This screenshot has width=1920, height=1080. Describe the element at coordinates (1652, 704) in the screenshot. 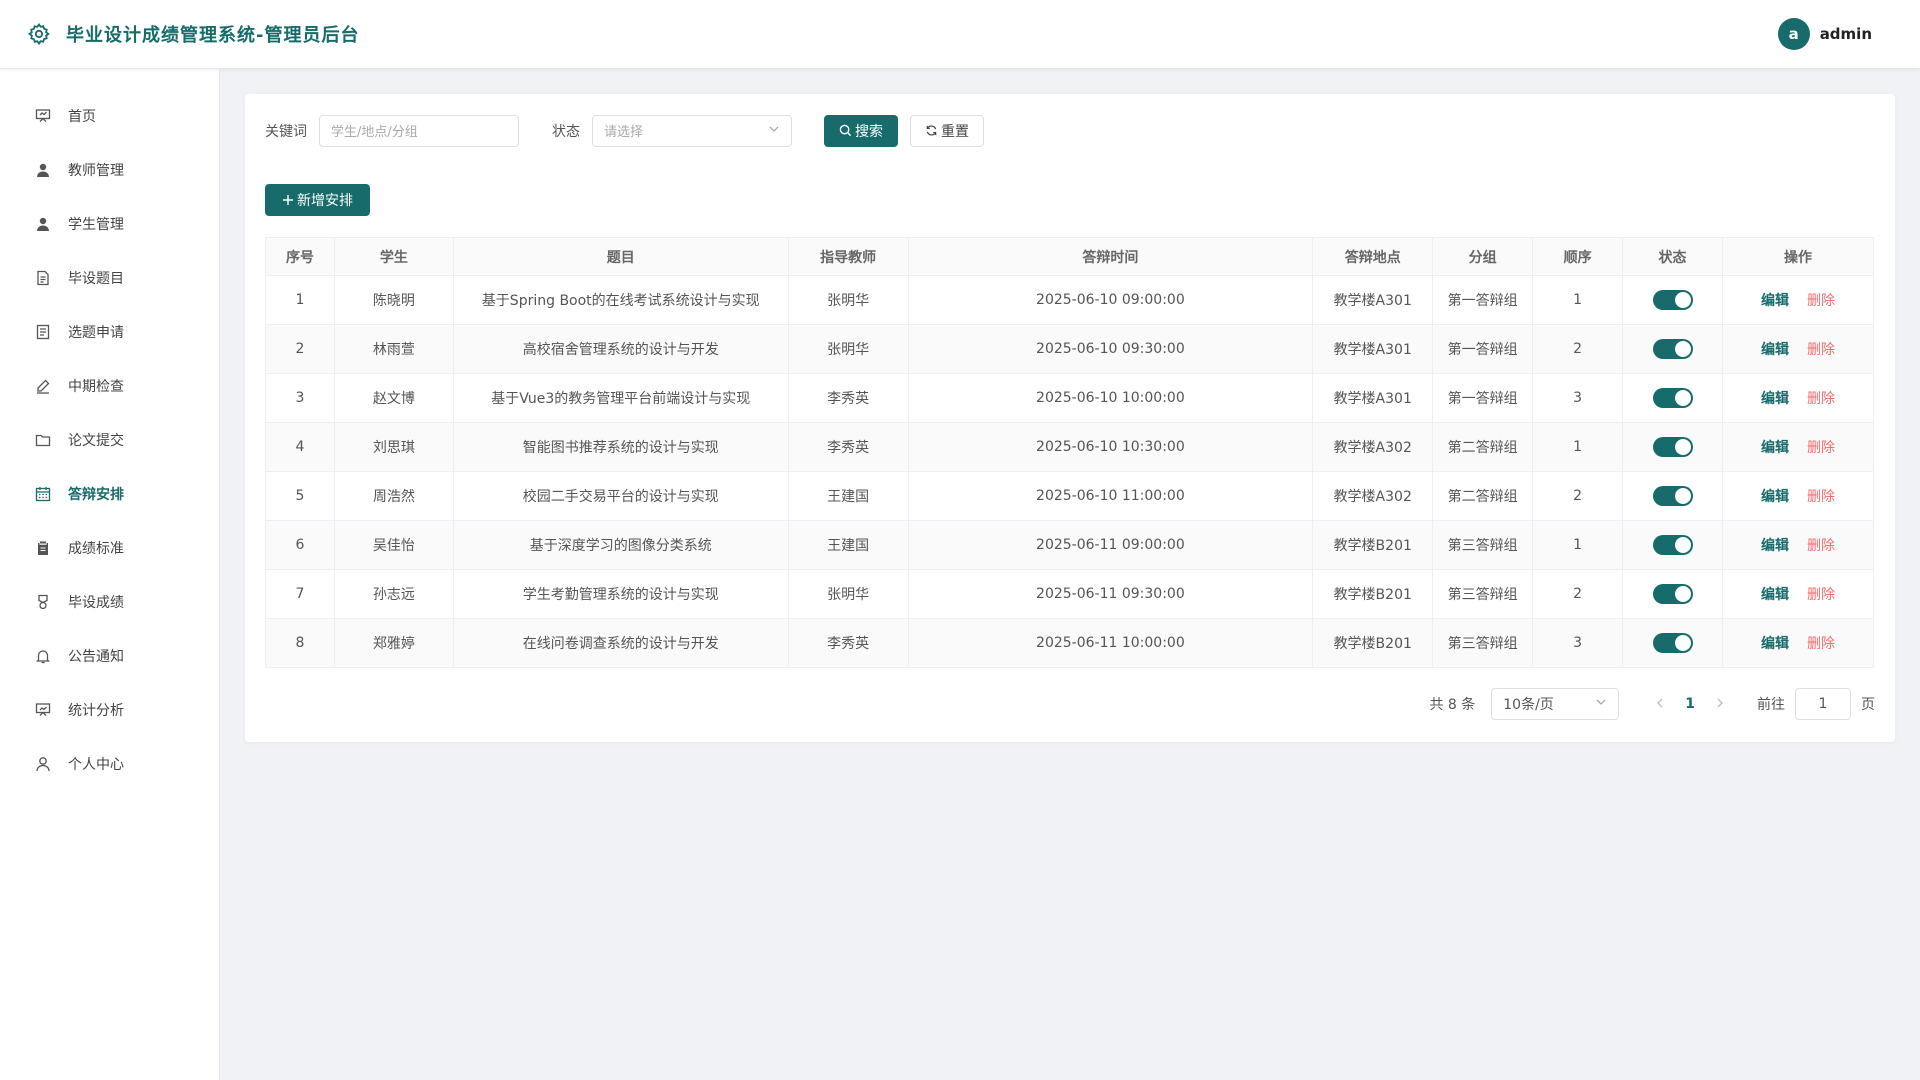

I see `pagination: 共 8 条 10条/页 1 前往 1 页` at that location.